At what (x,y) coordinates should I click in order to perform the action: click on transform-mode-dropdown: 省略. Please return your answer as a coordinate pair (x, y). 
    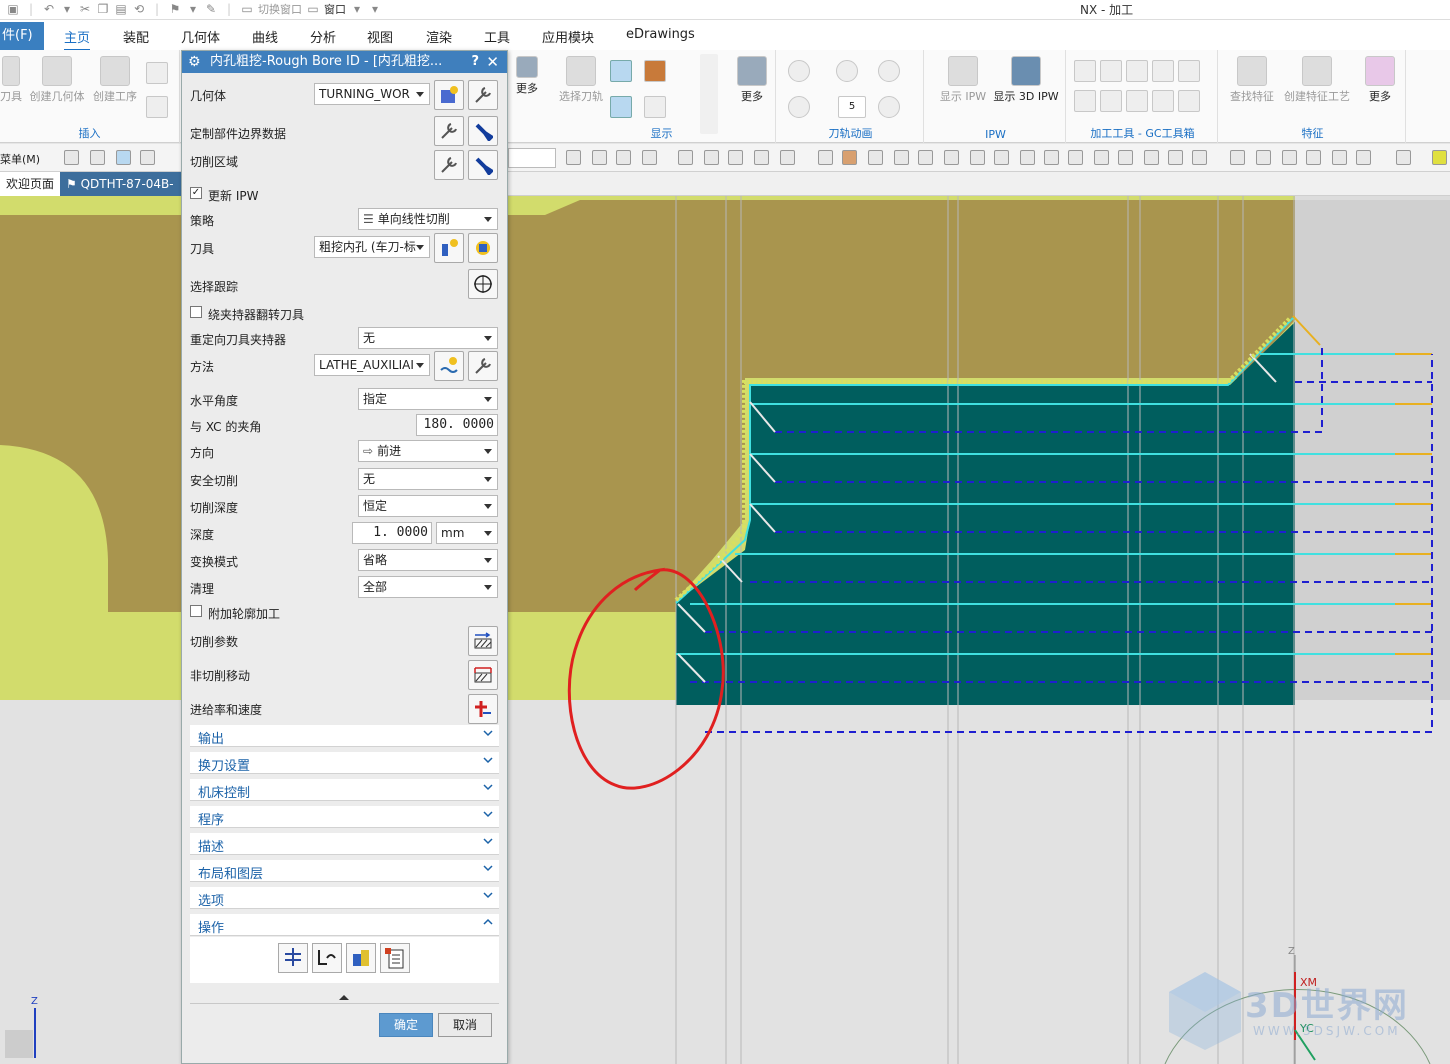
    Looking at the image, I should click on (428, 560).